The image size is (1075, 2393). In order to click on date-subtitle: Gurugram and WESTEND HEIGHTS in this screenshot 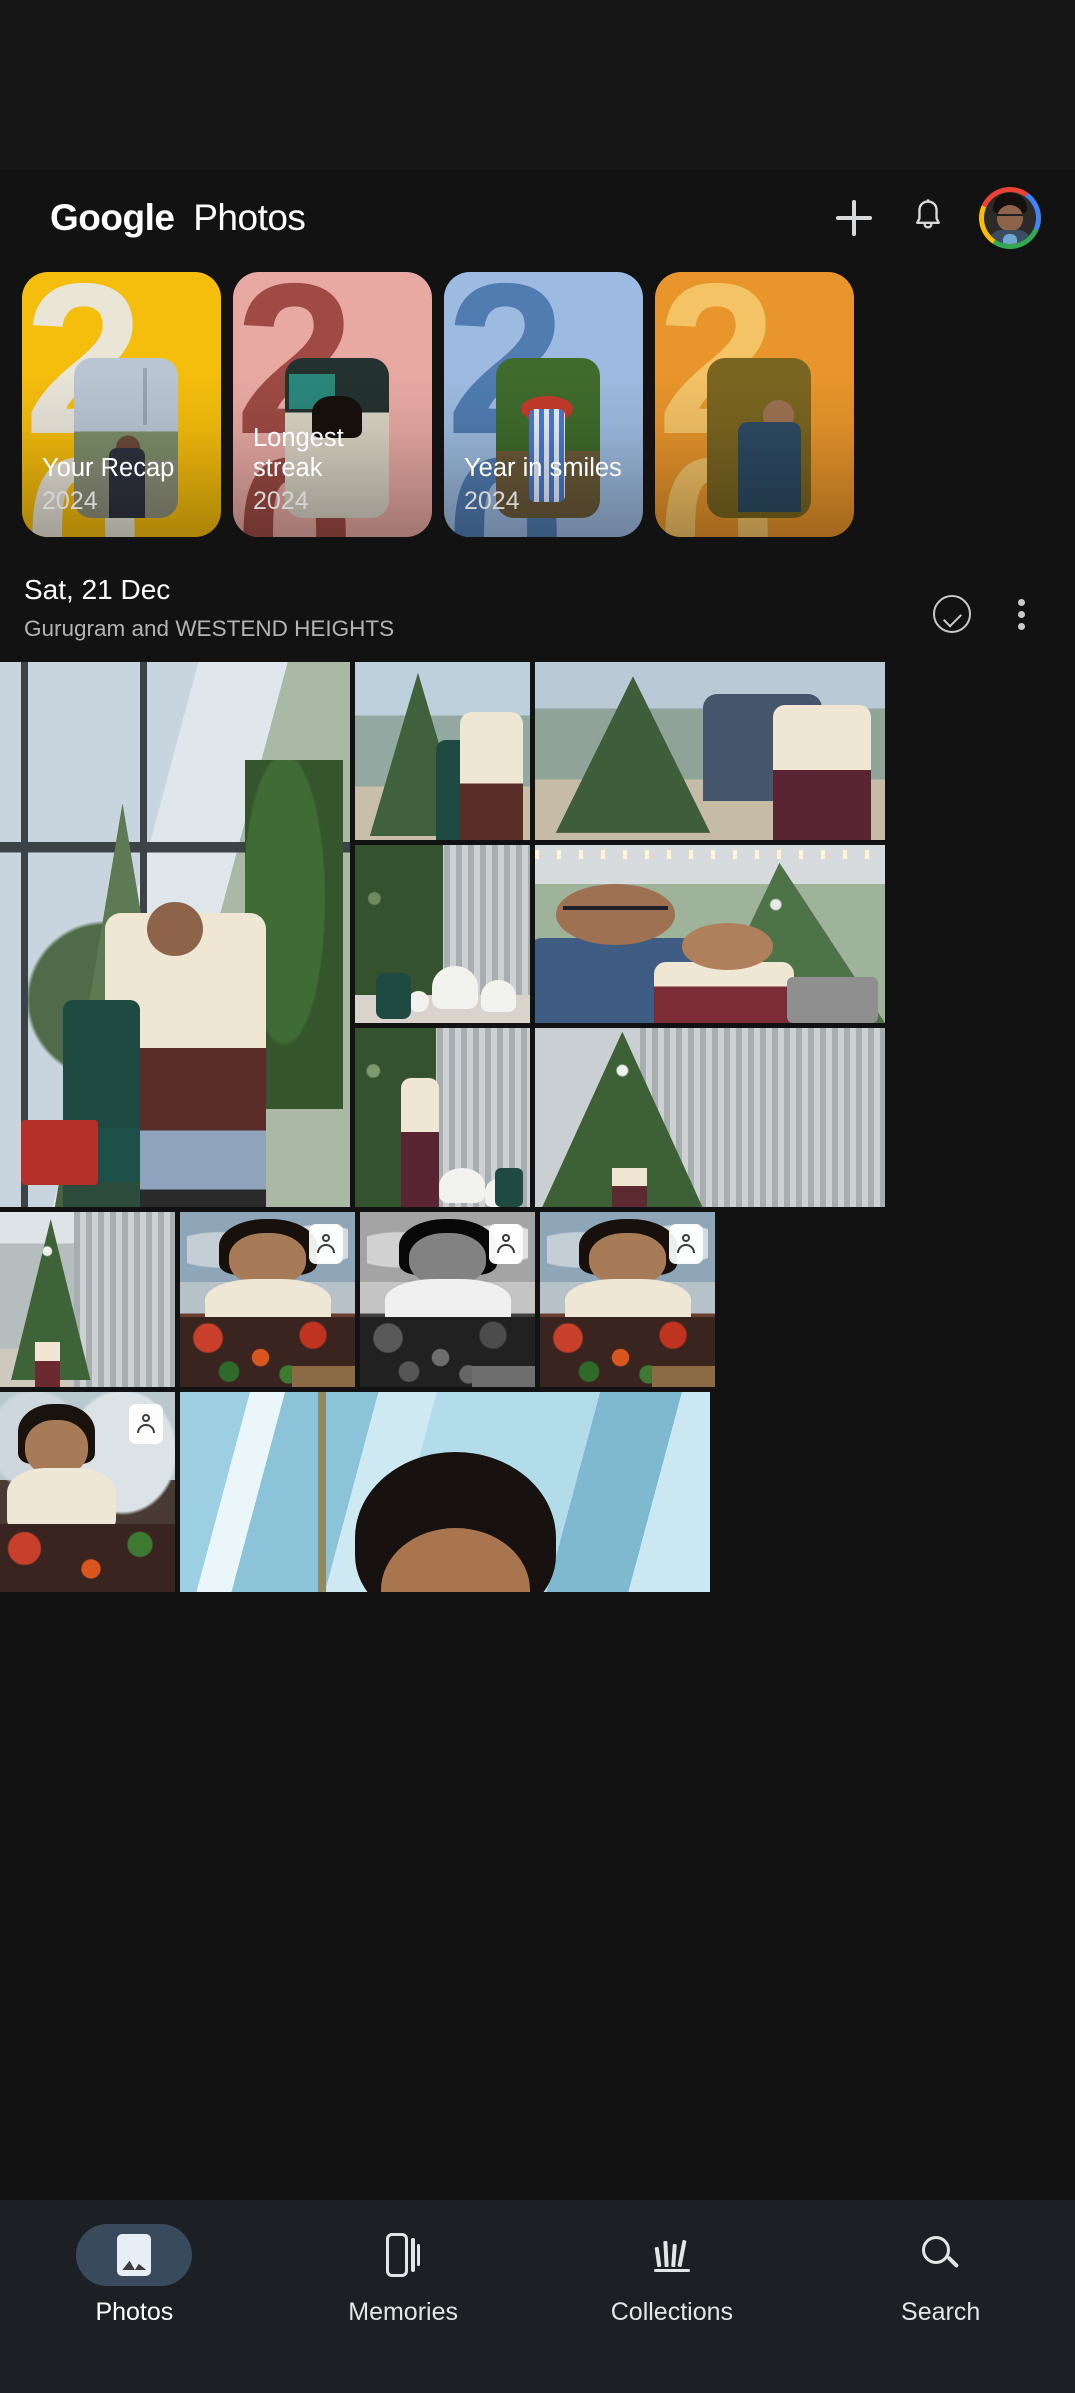, I will do `click(209, 628)`.